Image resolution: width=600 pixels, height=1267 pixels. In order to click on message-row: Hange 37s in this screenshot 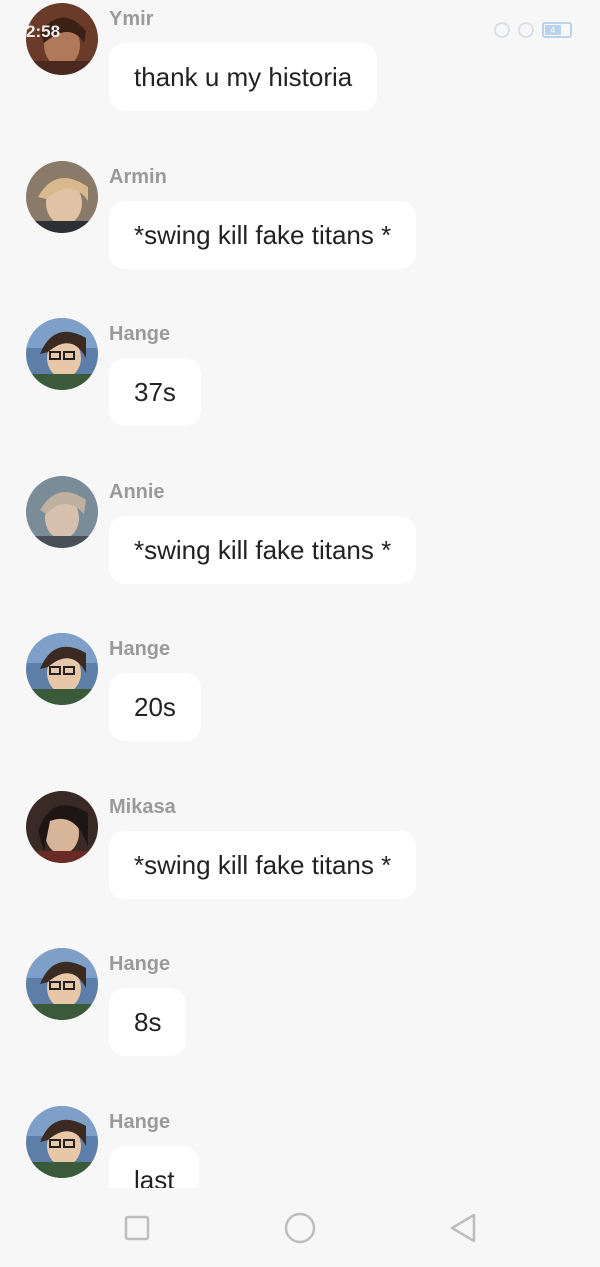, I will do `click(300, 393)`.